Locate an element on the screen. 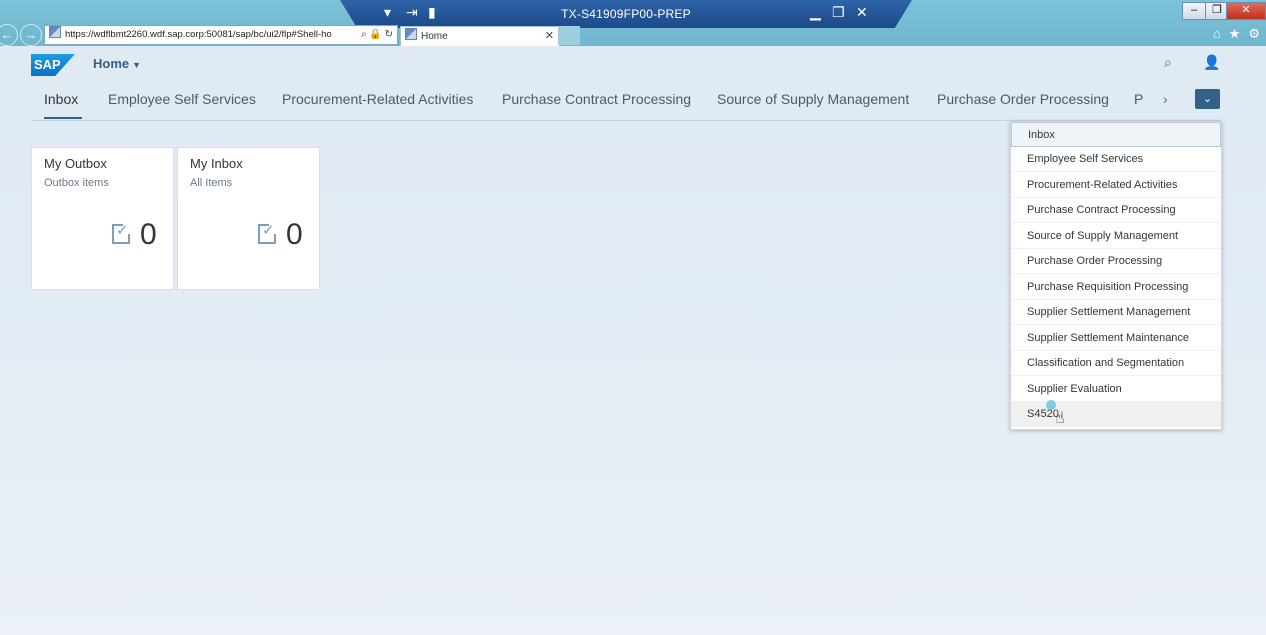  tile-title: My Inbox is located at coordinates (216, 163).